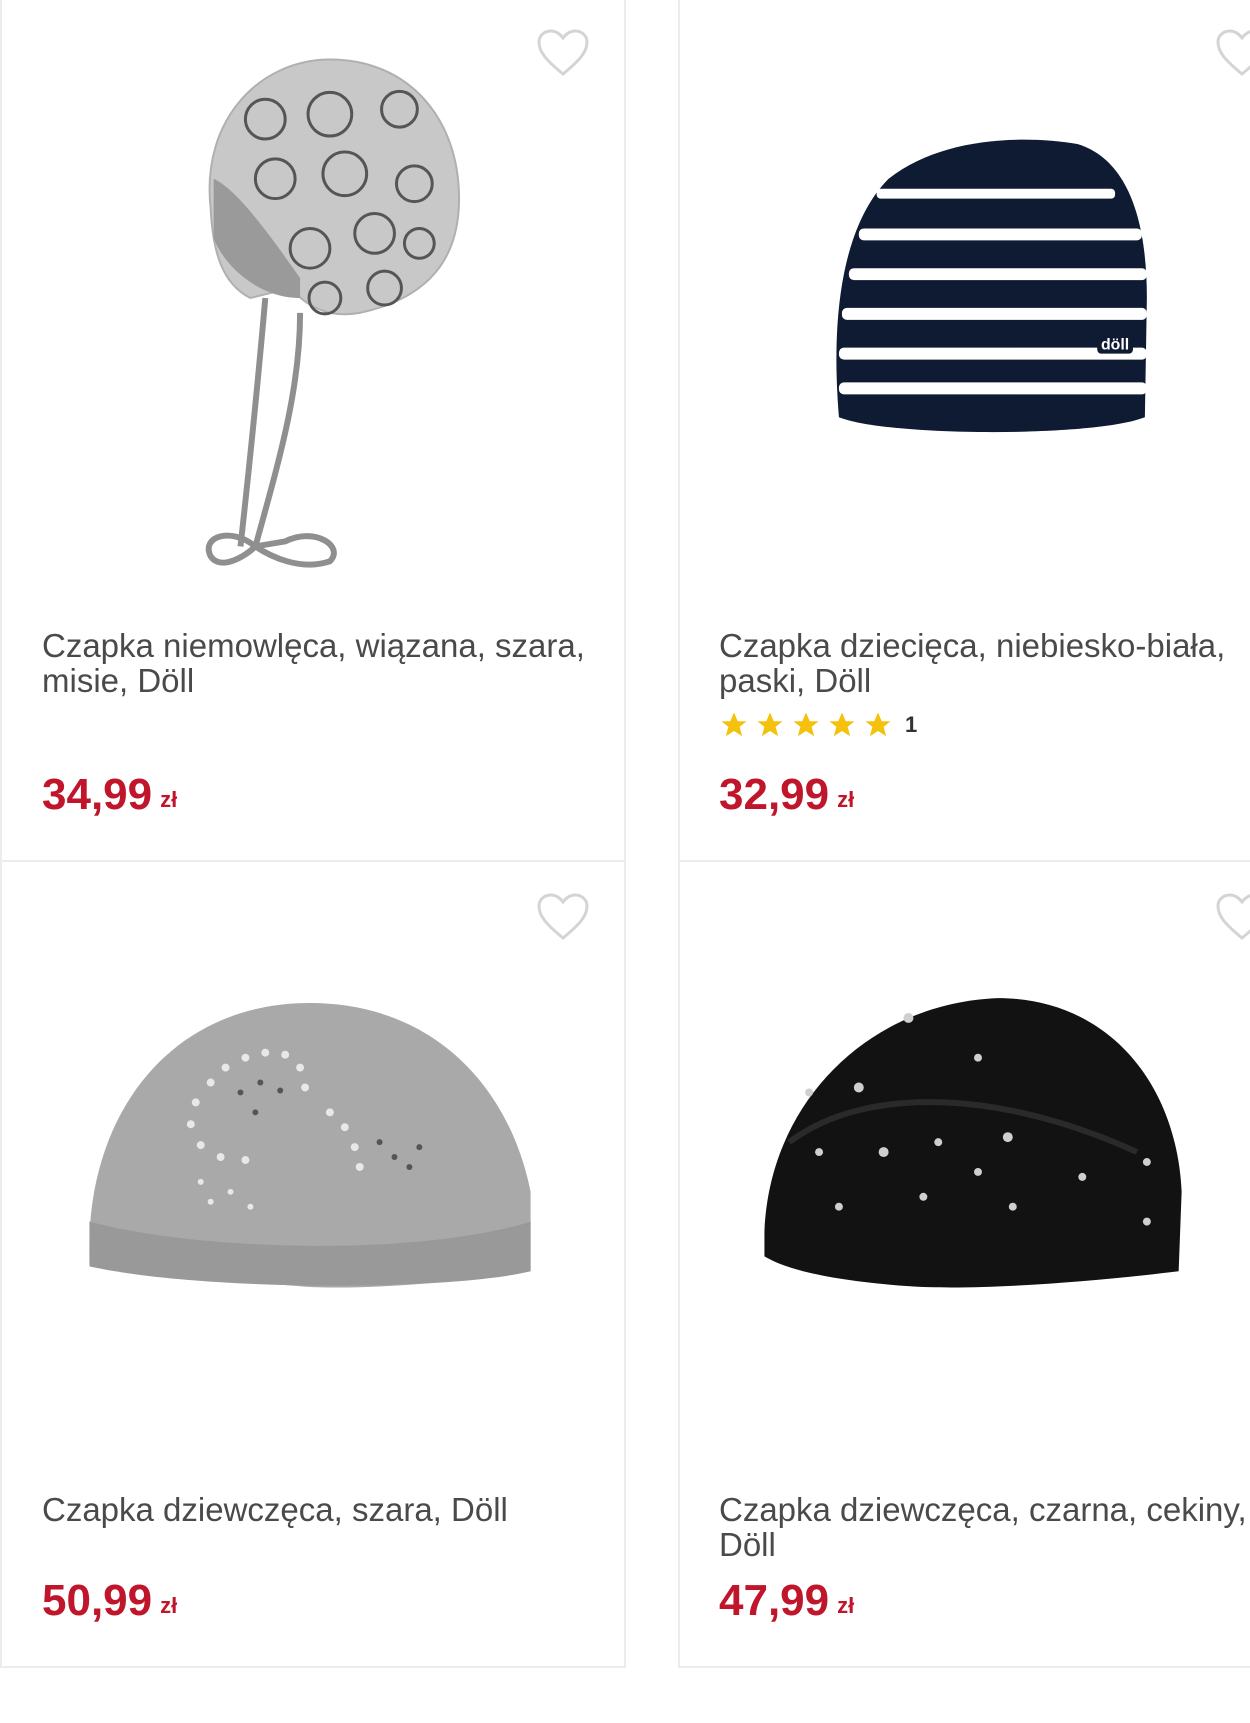  I want to click on price-value: 32,99, so click(774, 794).